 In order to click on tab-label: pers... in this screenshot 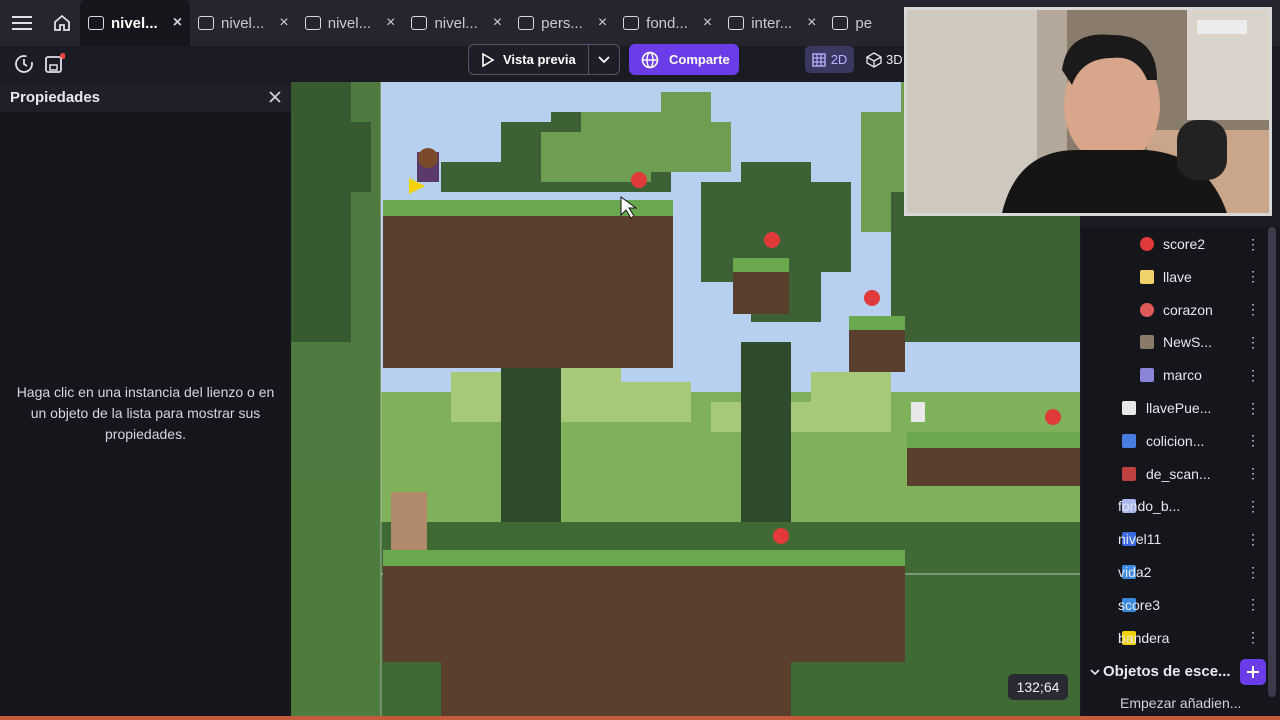, I will do `click(562, 23)`.